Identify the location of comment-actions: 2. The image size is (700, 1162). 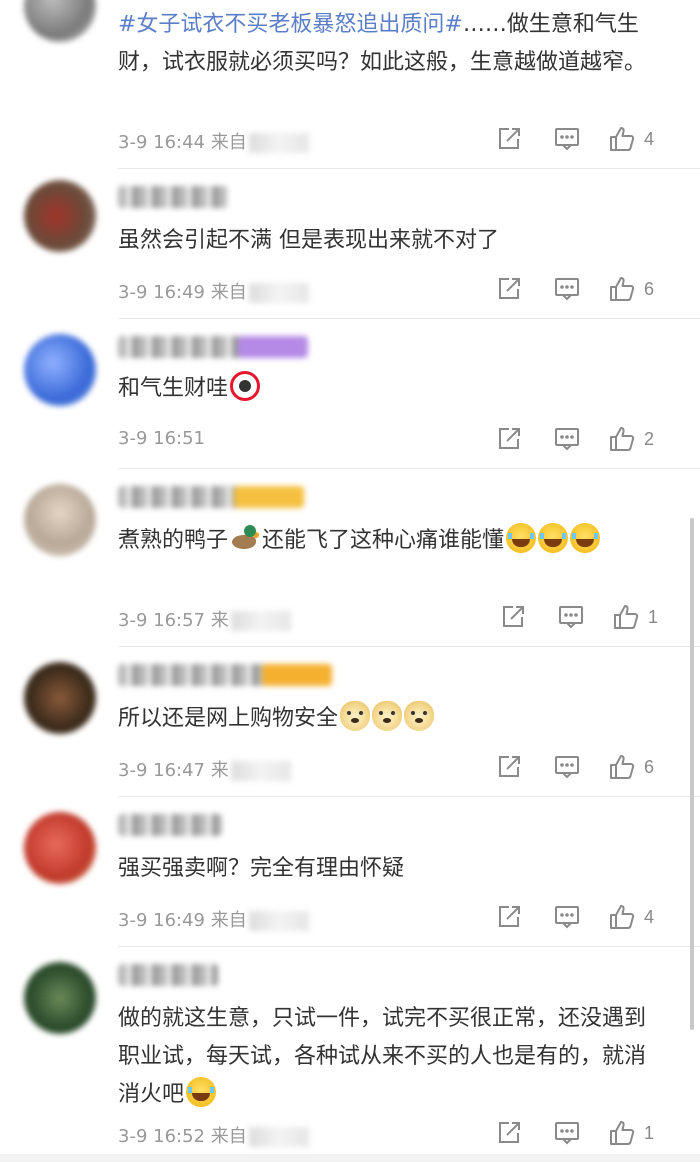
(586, 439).